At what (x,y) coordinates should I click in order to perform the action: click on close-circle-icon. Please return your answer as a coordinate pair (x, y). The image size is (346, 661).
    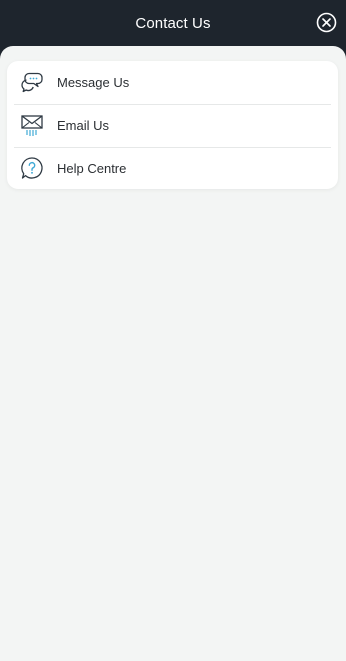
    Looking at the image, I should click on (326, 22).